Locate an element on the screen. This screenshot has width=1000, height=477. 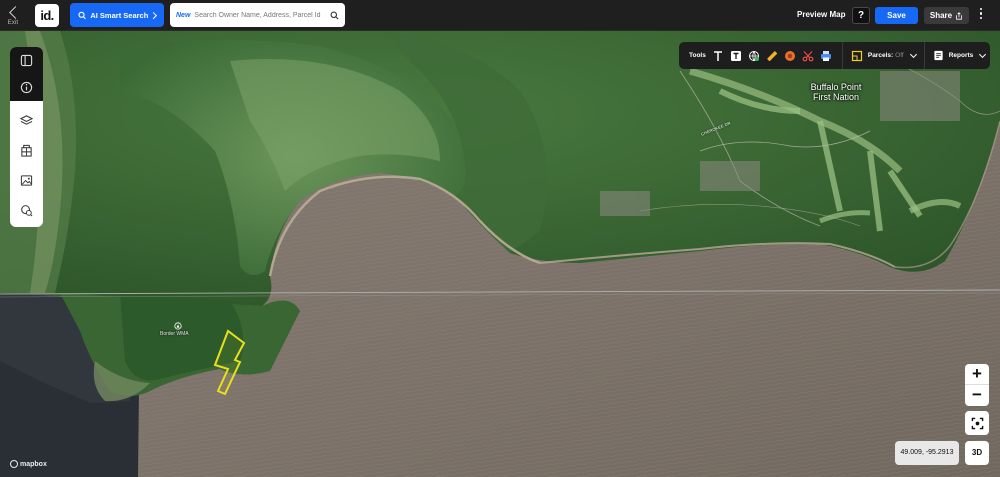
print-icon is located at coordinates (825, 55).